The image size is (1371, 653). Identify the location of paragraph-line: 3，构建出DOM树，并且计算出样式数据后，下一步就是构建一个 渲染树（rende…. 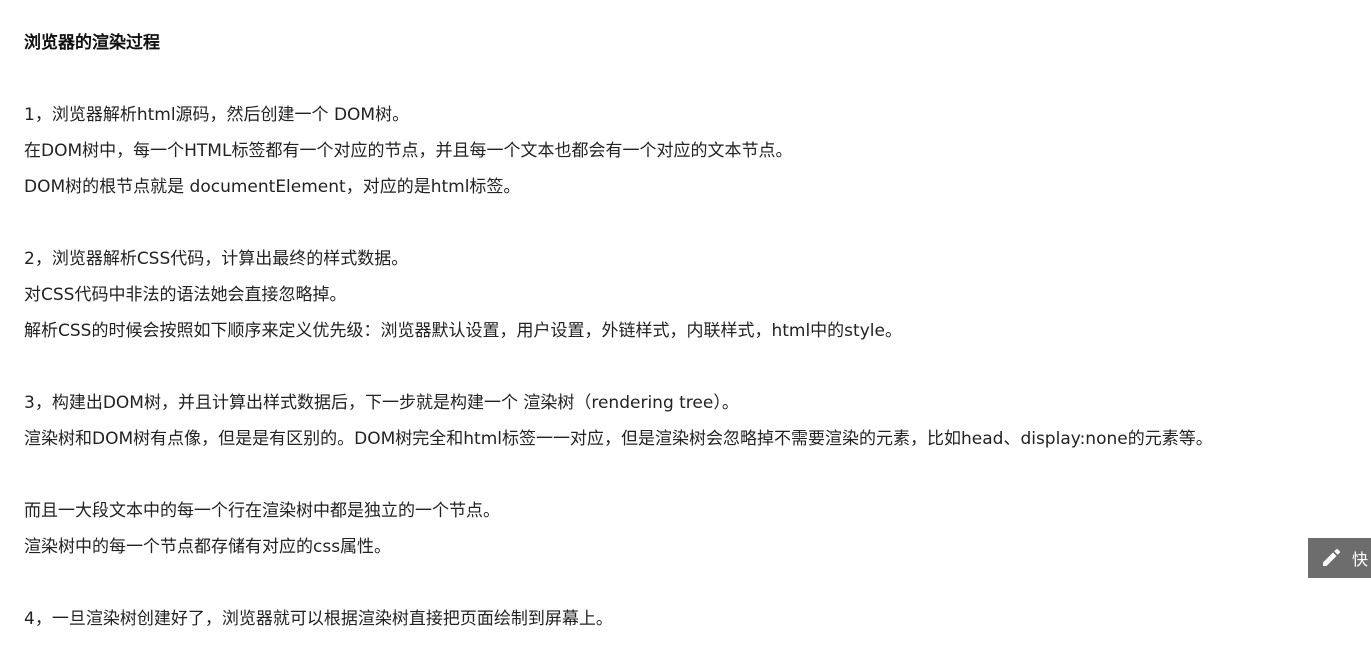
(381, 403).